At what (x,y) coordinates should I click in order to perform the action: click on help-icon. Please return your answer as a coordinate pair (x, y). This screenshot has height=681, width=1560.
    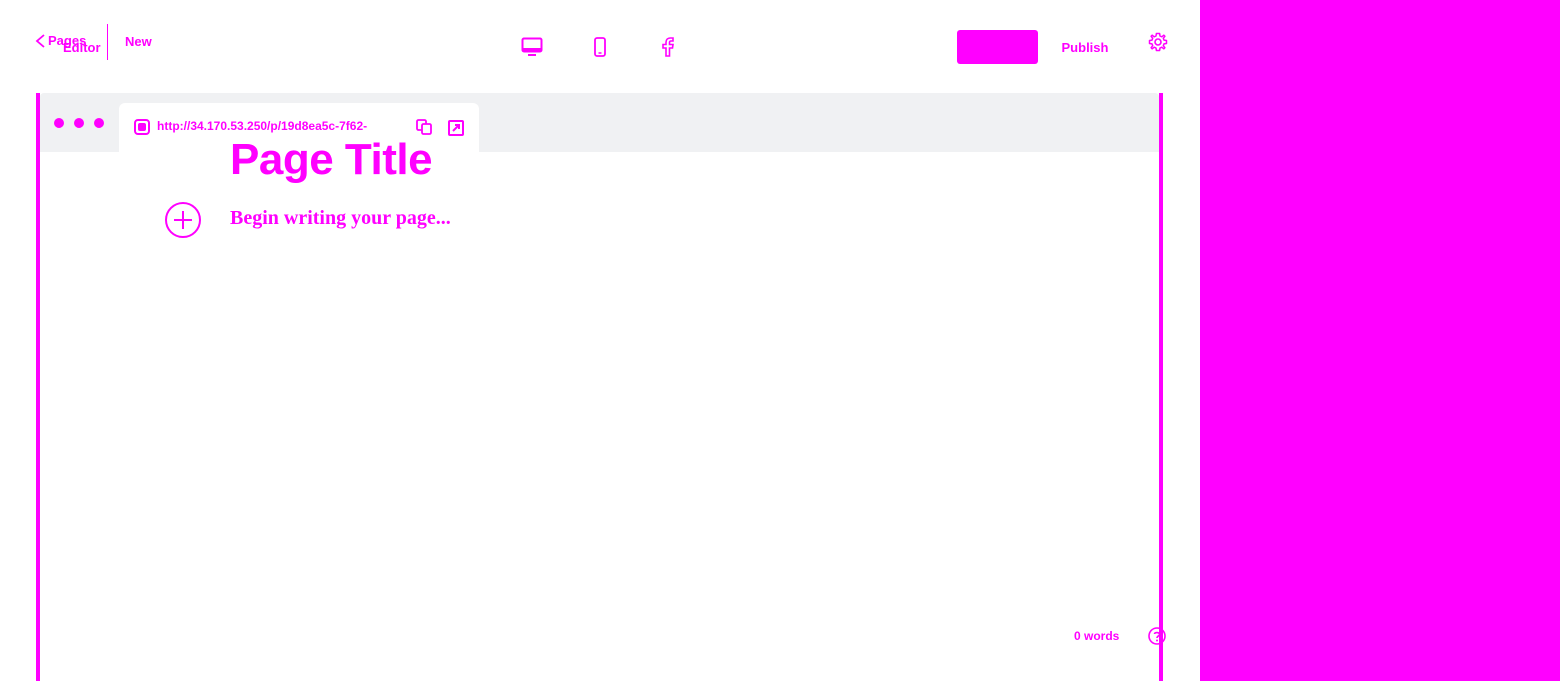
    Looking at the image, I should click on (1157, 636).